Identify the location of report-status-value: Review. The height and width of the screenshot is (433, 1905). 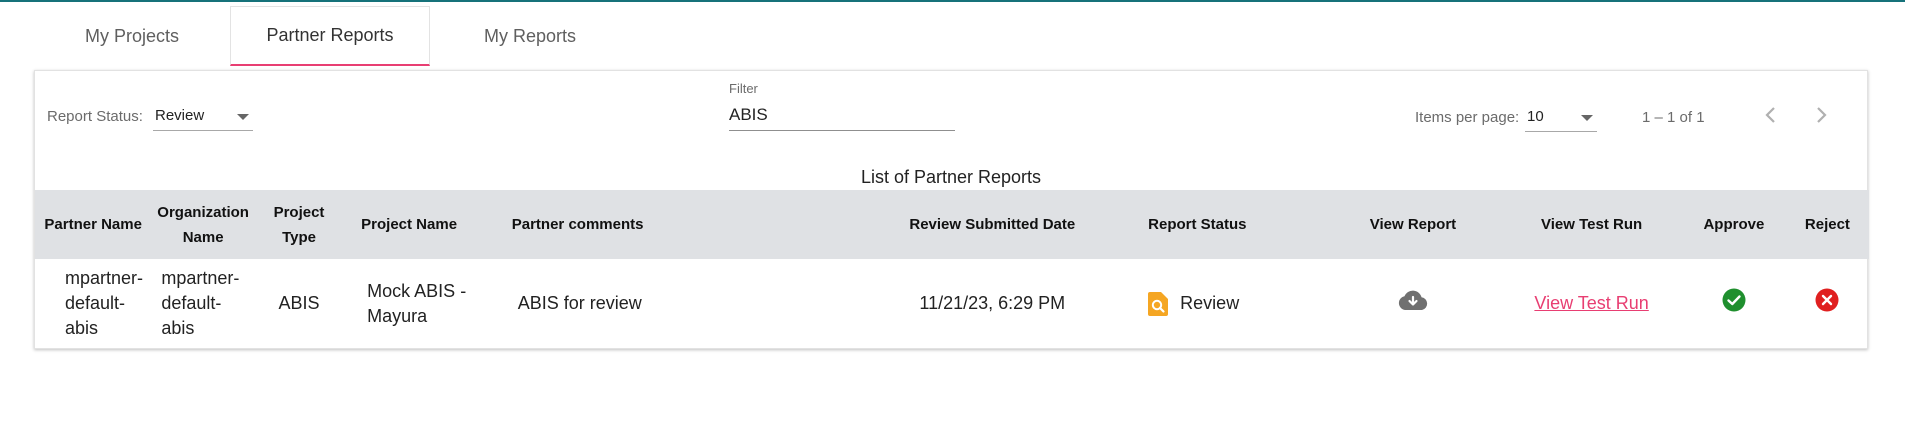
(180, 115).